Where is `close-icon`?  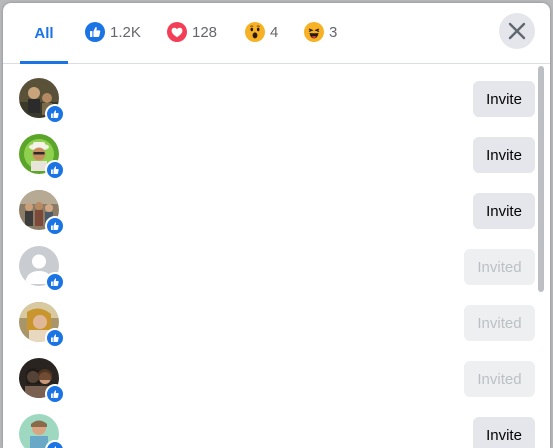 close-icon is located at coordinates (517, 31).